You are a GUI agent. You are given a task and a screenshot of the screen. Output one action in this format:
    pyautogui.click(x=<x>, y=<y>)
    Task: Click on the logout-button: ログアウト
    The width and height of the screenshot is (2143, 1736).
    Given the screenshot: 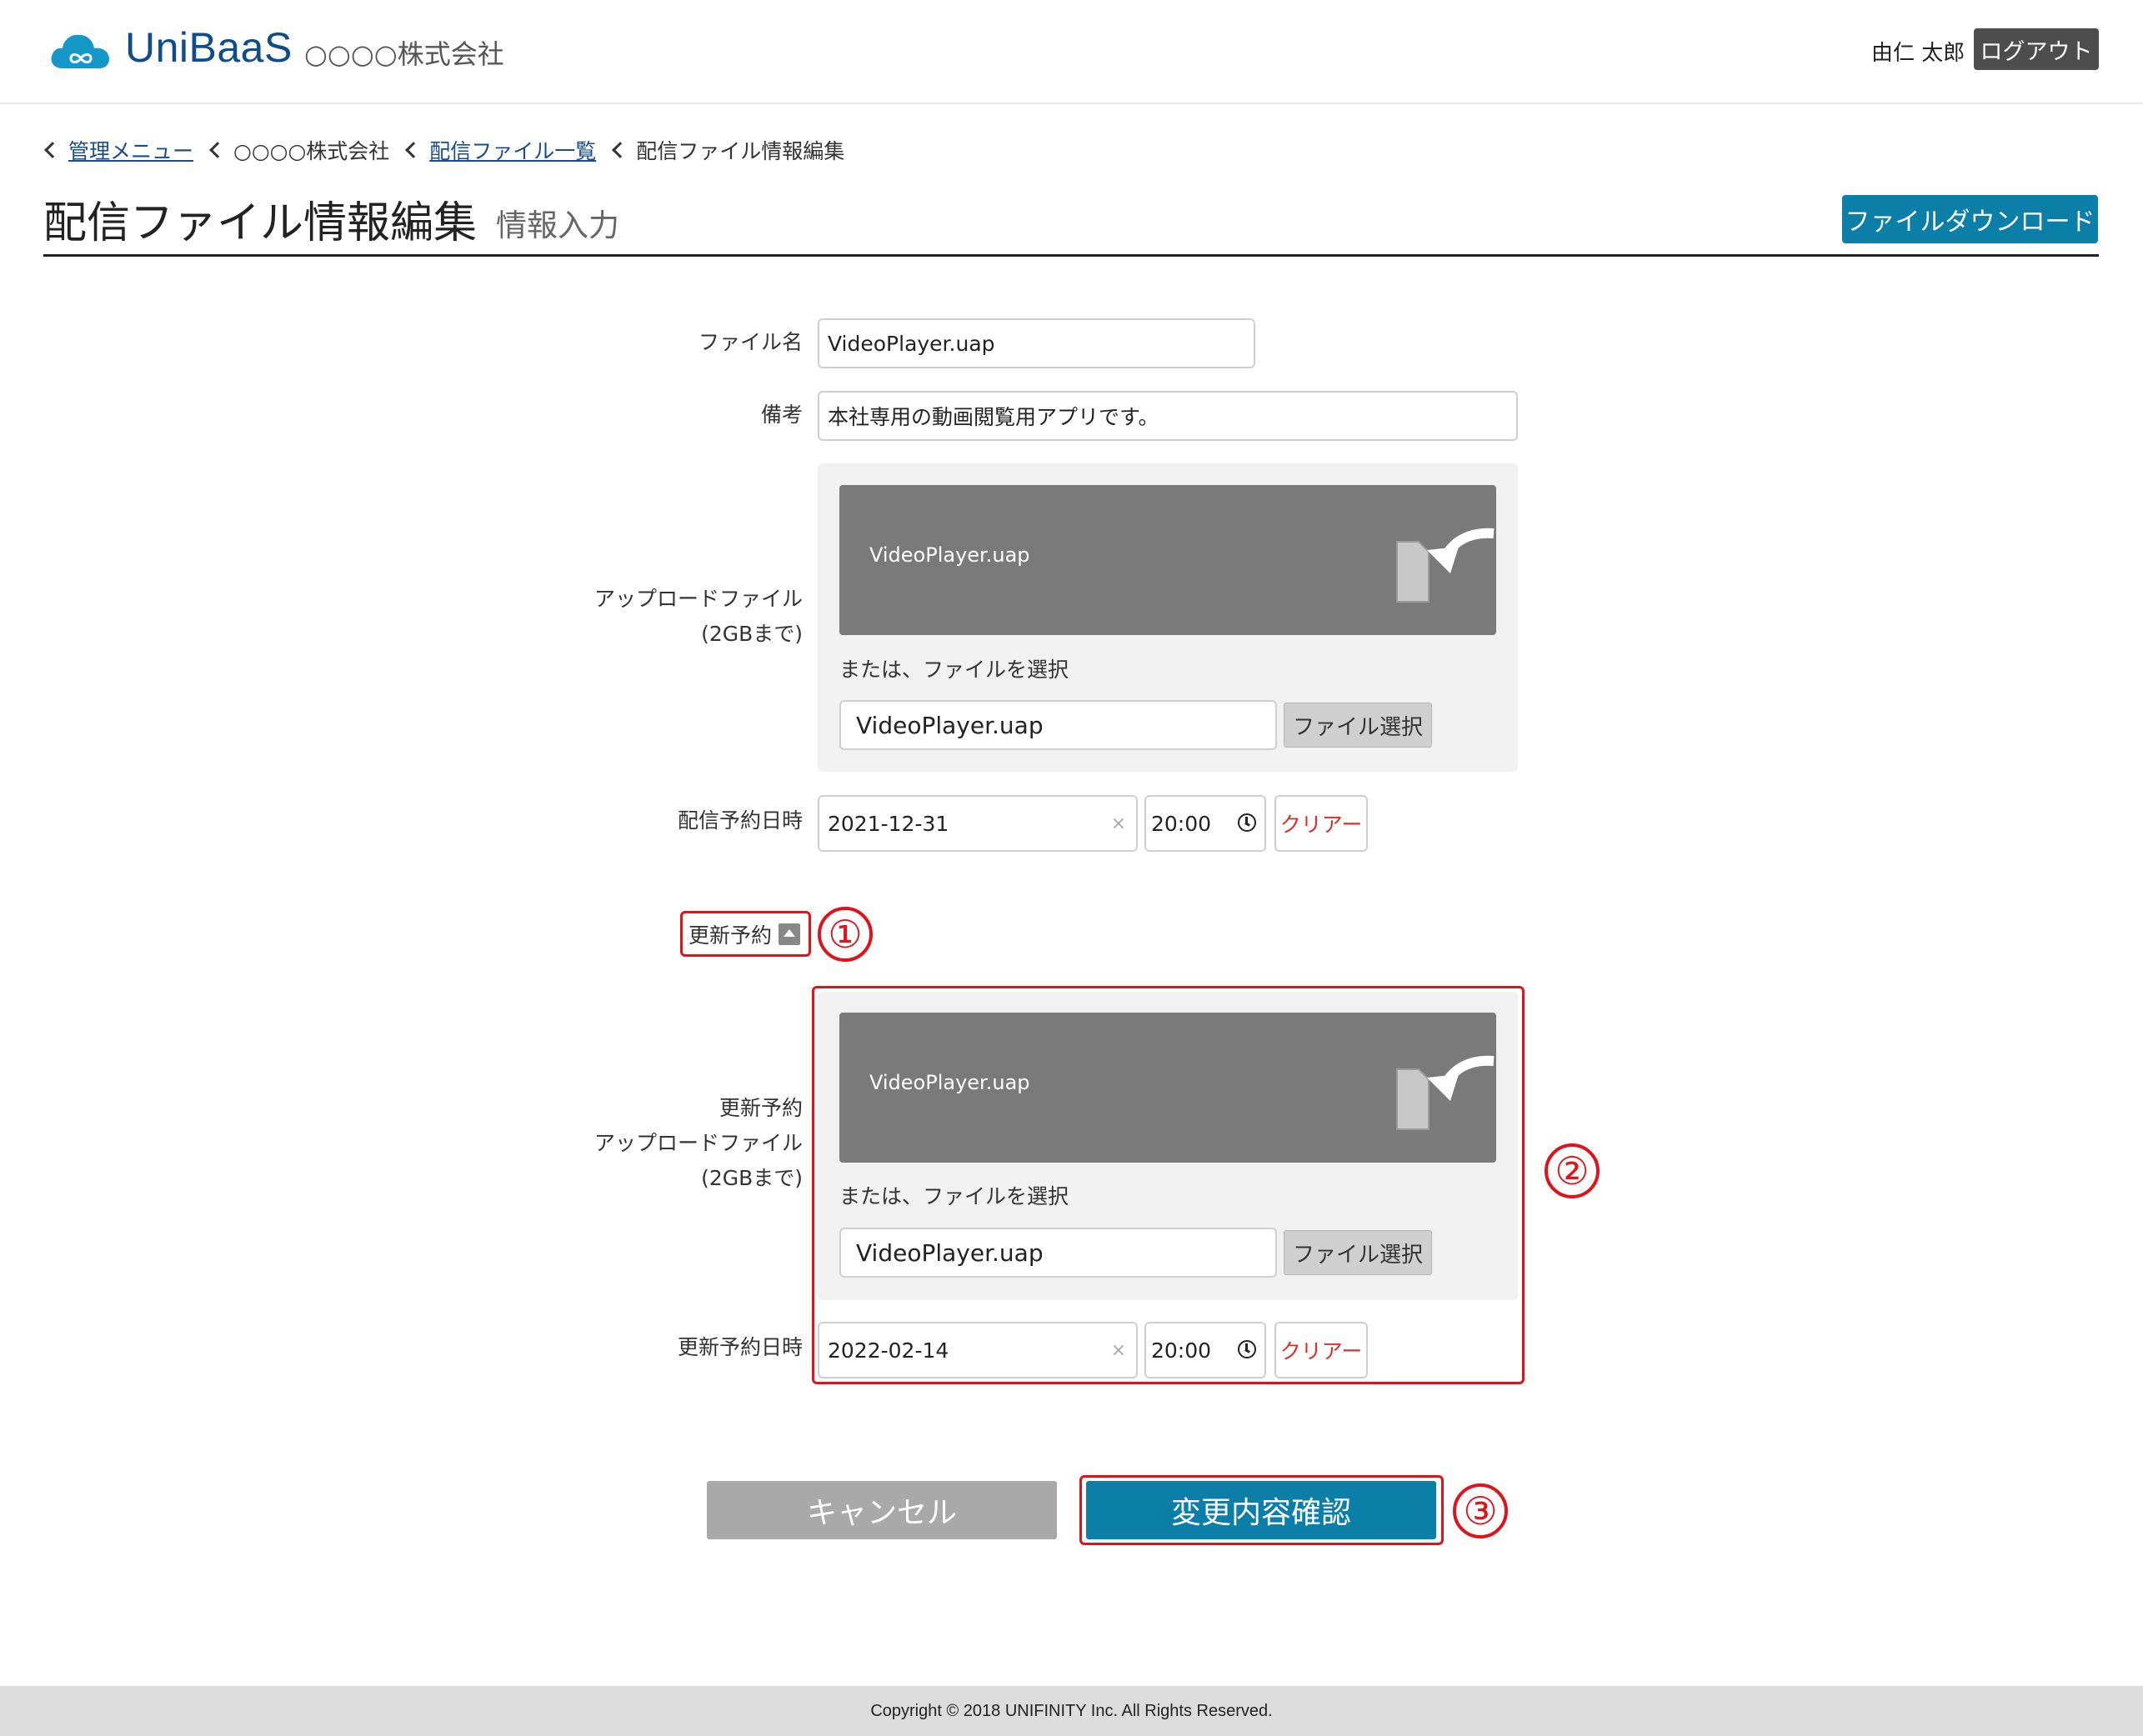 What is the action you would take?
    pyautogui.click(x=2036, y=49)
    